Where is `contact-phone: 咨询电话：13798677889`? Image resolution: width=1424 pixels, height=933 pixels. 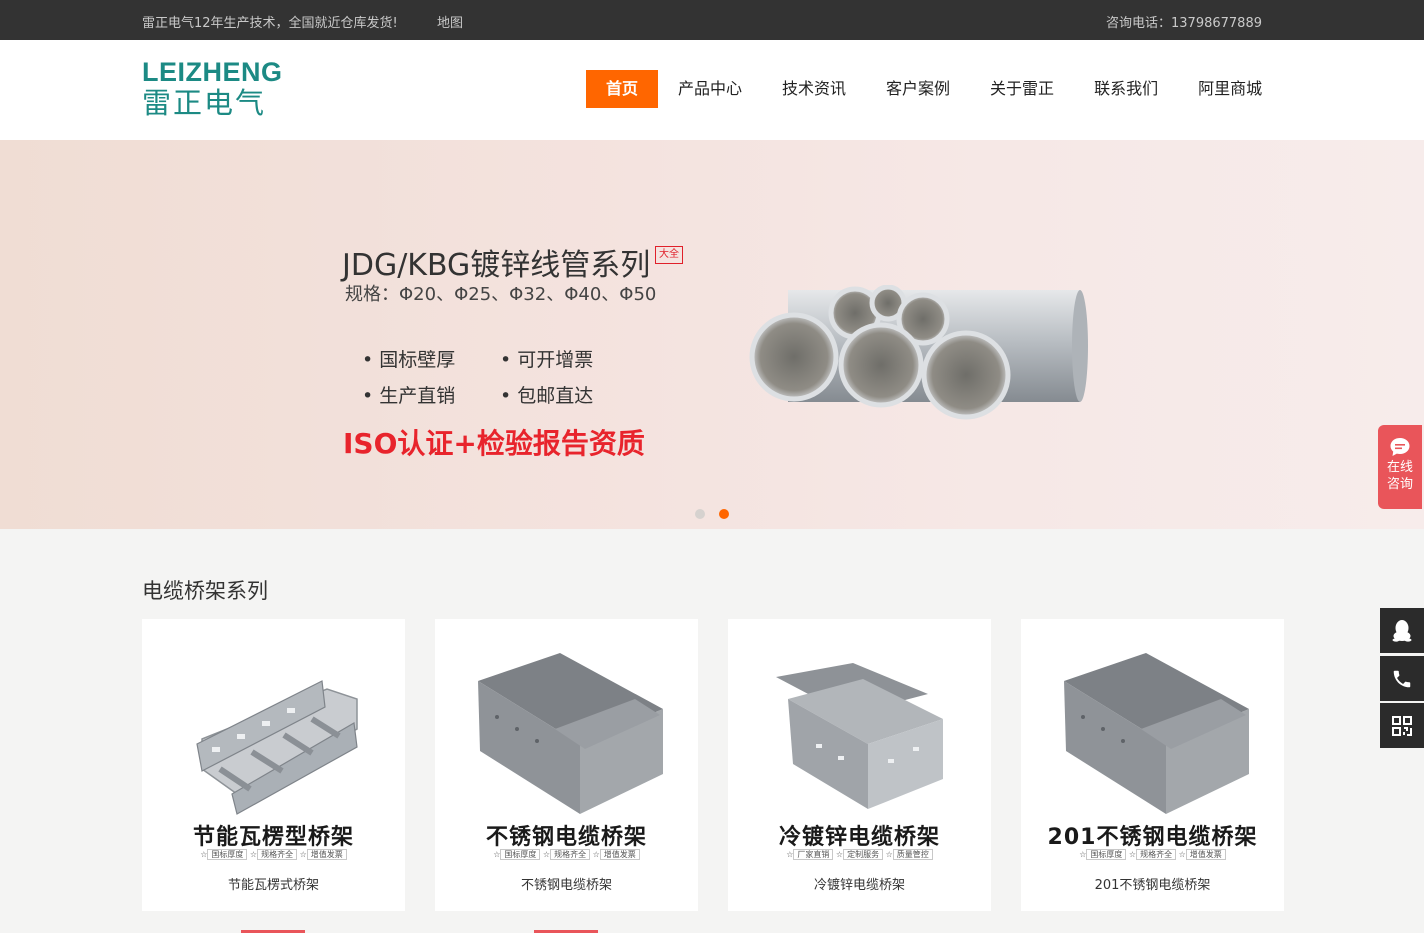 contact-phone: 咨询电话：13798677889 is located at coordinates (1184, 23).